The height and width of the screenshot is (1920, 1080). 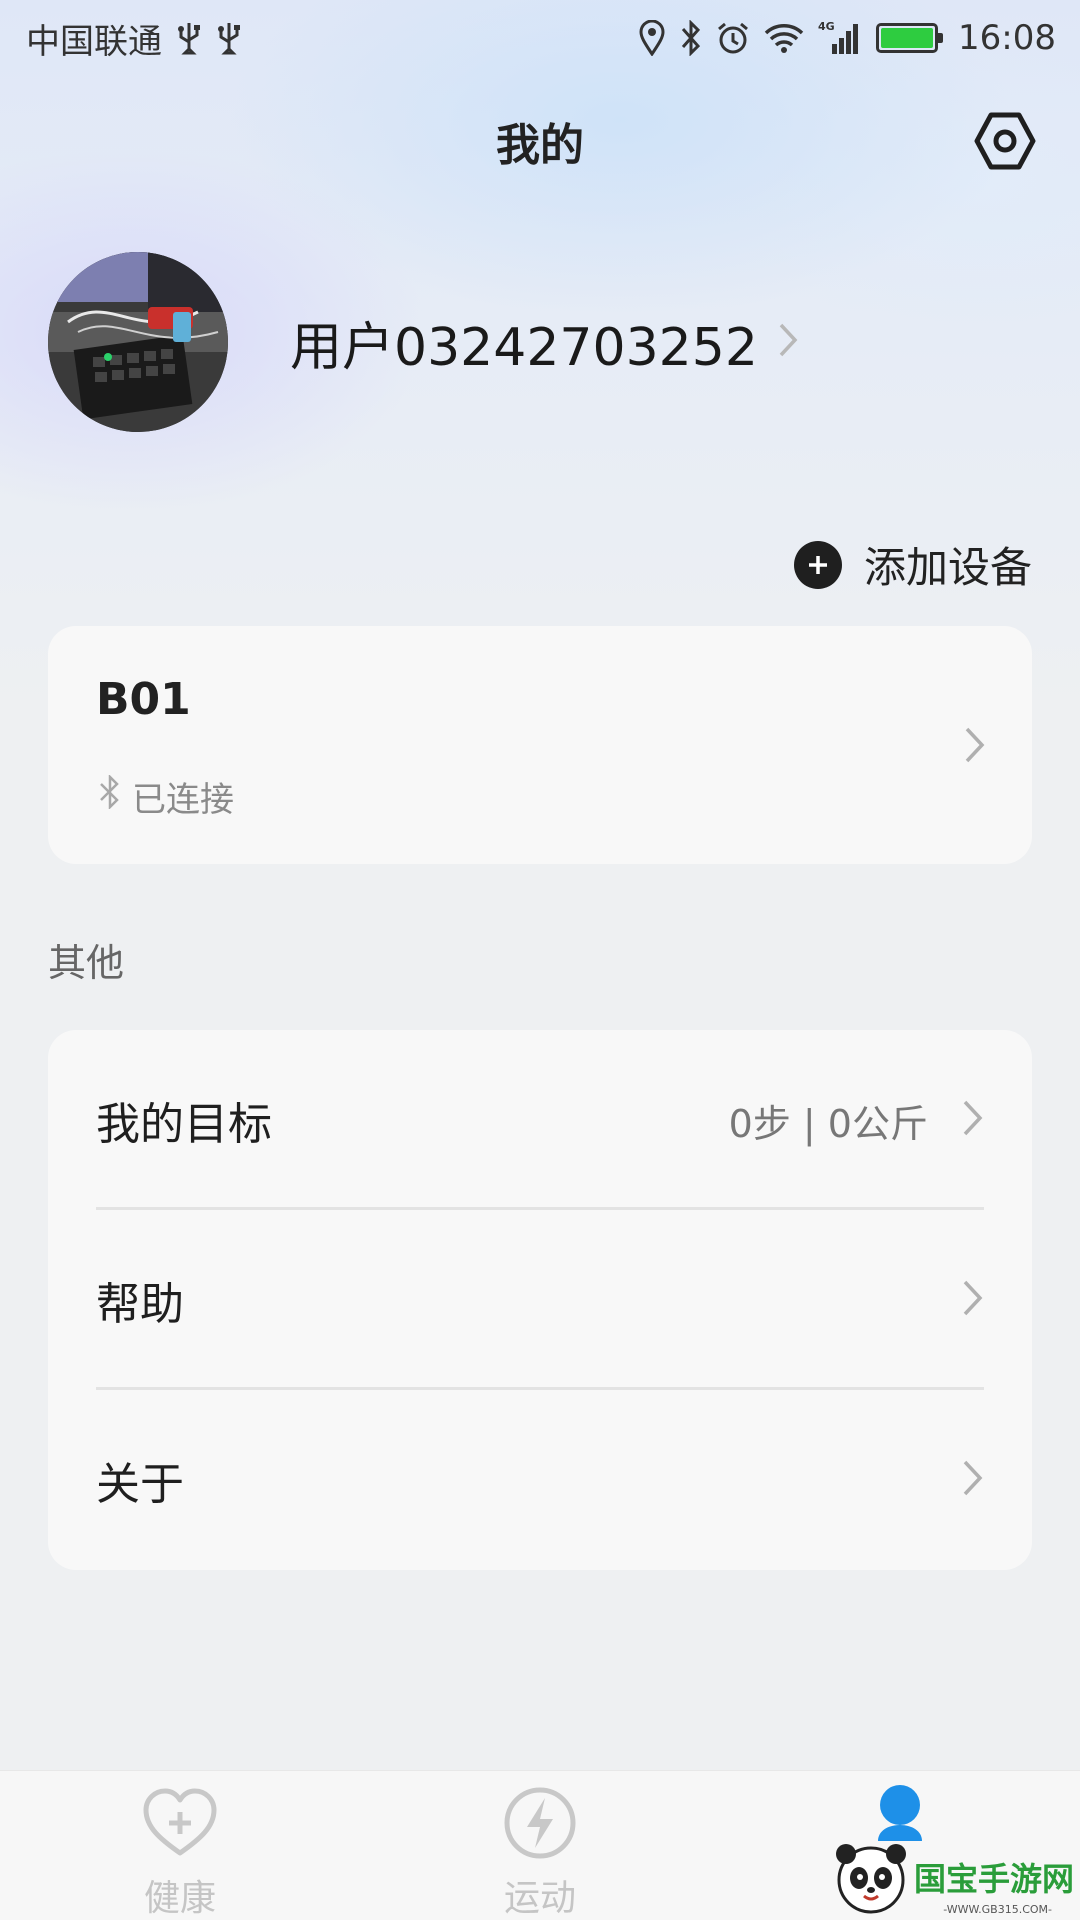 I want to click on device-card: B01 已连接, so click(x=540, y=745).